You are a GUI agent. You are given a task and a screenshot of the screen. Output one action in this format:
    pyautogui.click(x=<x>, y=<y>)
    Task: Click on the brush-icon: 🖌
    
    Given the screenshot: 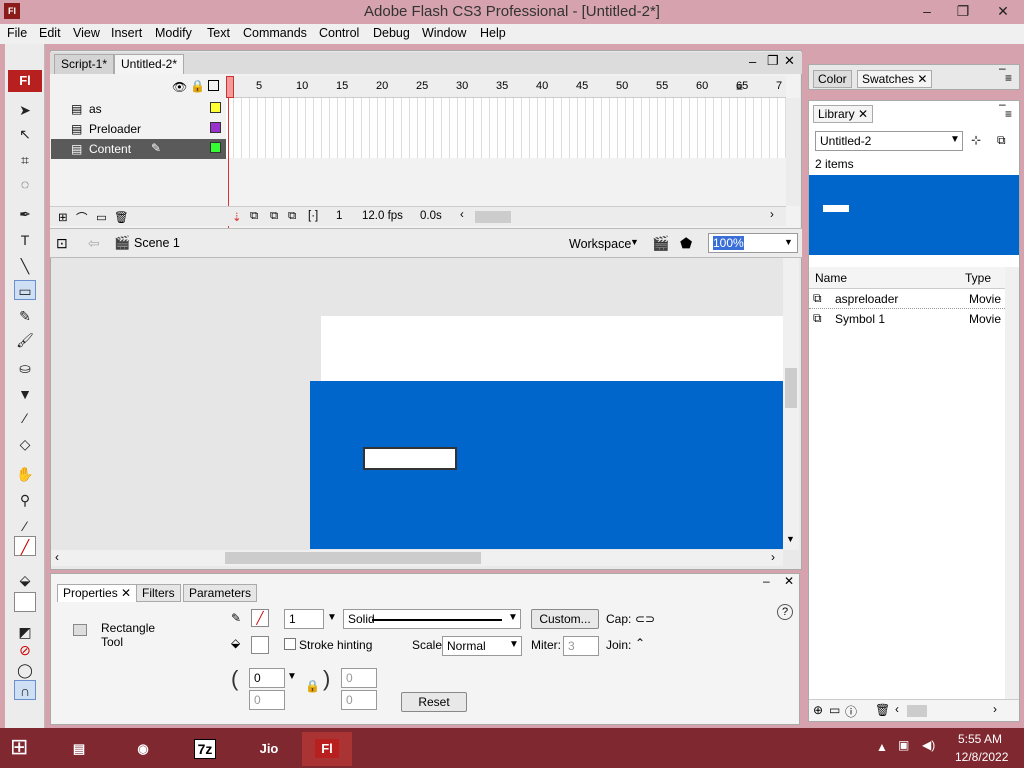 What is the action you would take?
    pyautogui.click(x=25, y=340)
    